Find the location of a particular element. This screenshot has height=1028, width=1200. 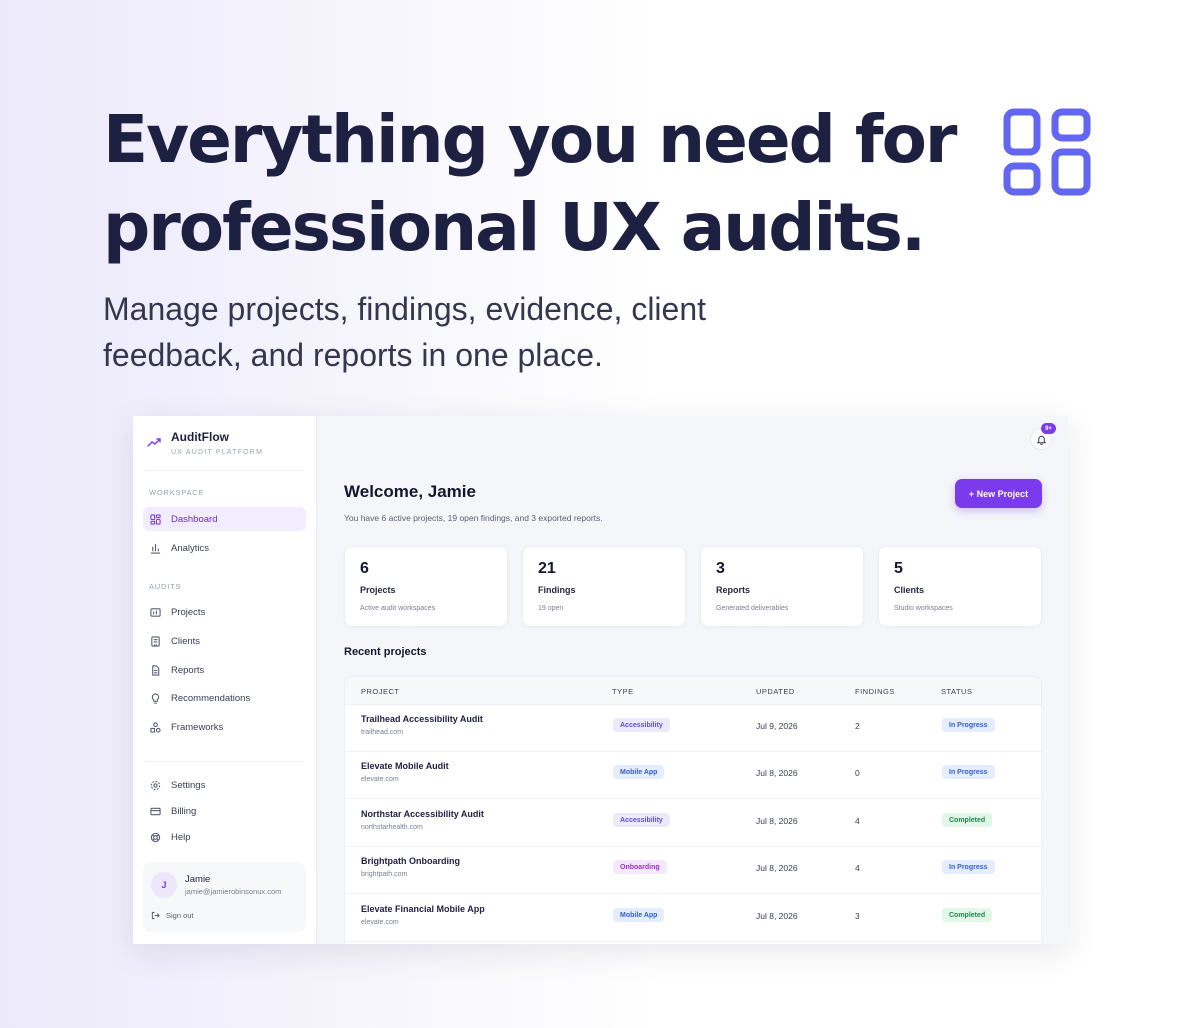

document-icon is located at coordinates (156, 670).